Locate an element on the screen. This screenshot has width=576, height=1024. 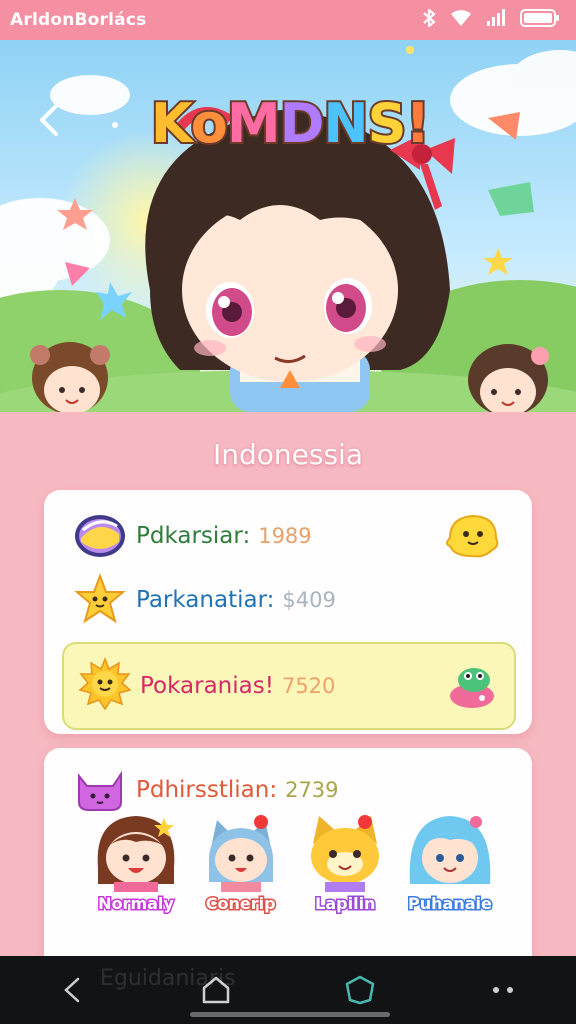
stat-value: 1989 is located at coordinates (285, 536).